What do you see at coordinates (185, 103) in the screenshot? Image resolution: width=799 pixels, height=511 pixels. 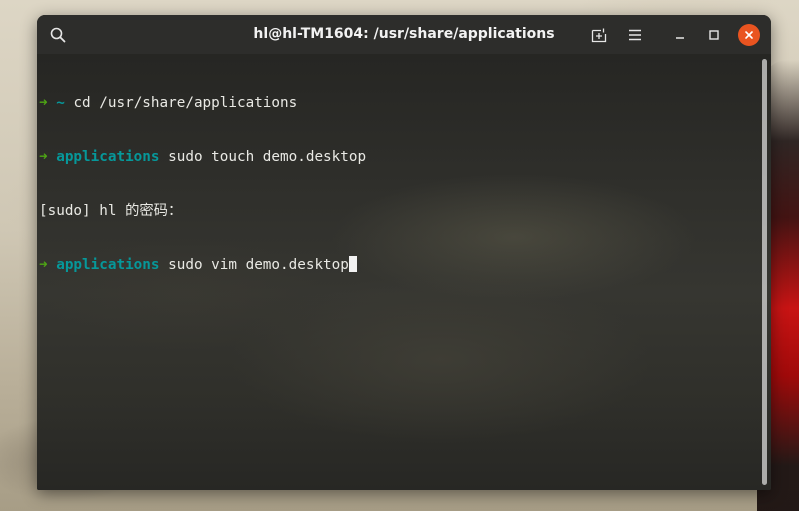 I see `command-text: cd /usr/share/applications` at bounding box center [185, 103].